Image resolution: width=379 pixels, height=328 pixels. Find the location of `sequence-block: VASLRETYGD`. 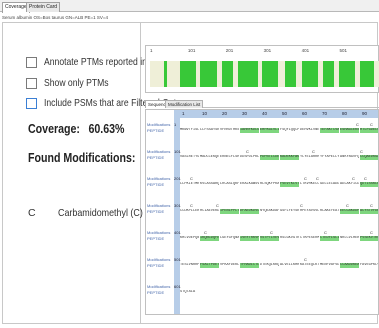

sequence-block: VASLRETYGD is located at coordinates (189, 157).